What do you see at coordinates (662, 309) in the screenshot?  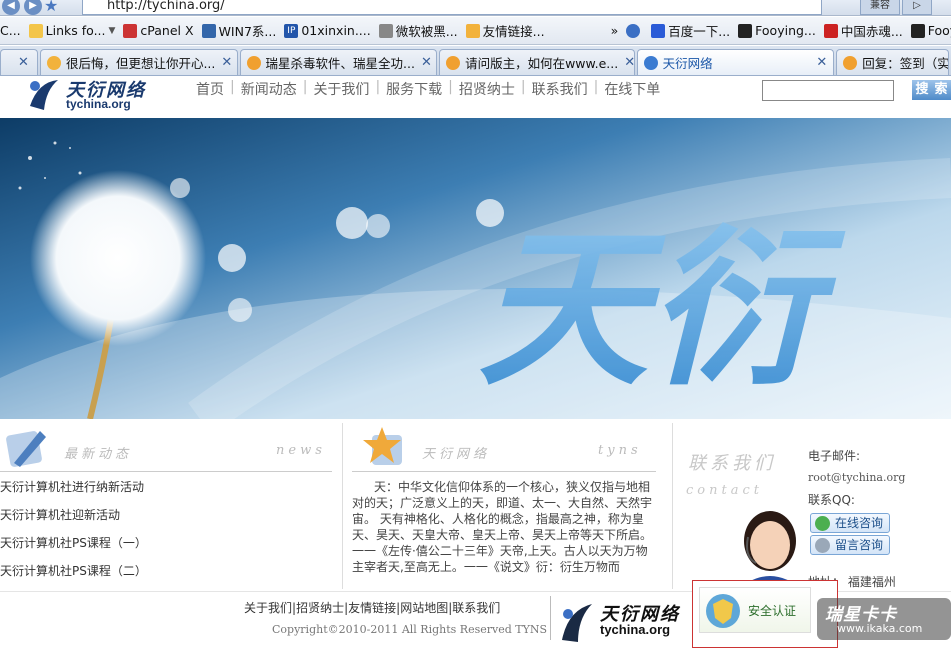 I see `banner-title: 天衍` at bounding box center [662, 309].